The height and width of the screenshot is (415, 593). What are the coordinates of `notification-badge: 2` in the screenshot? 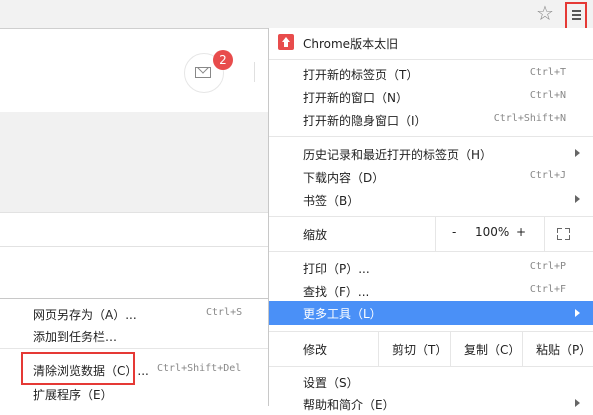 It's located at (223, 60).